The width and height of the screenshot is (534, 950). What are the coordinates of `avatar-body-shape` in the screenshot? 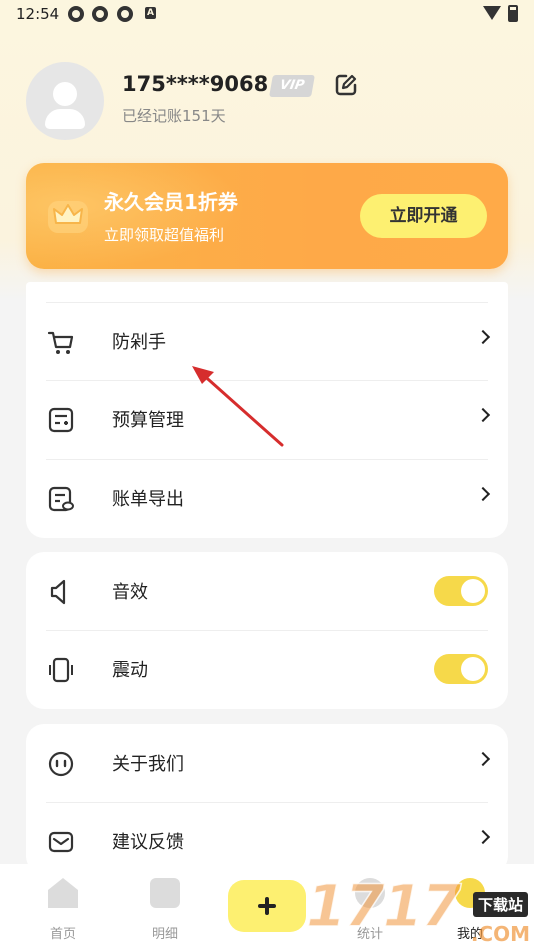 It's located at (65, 119).